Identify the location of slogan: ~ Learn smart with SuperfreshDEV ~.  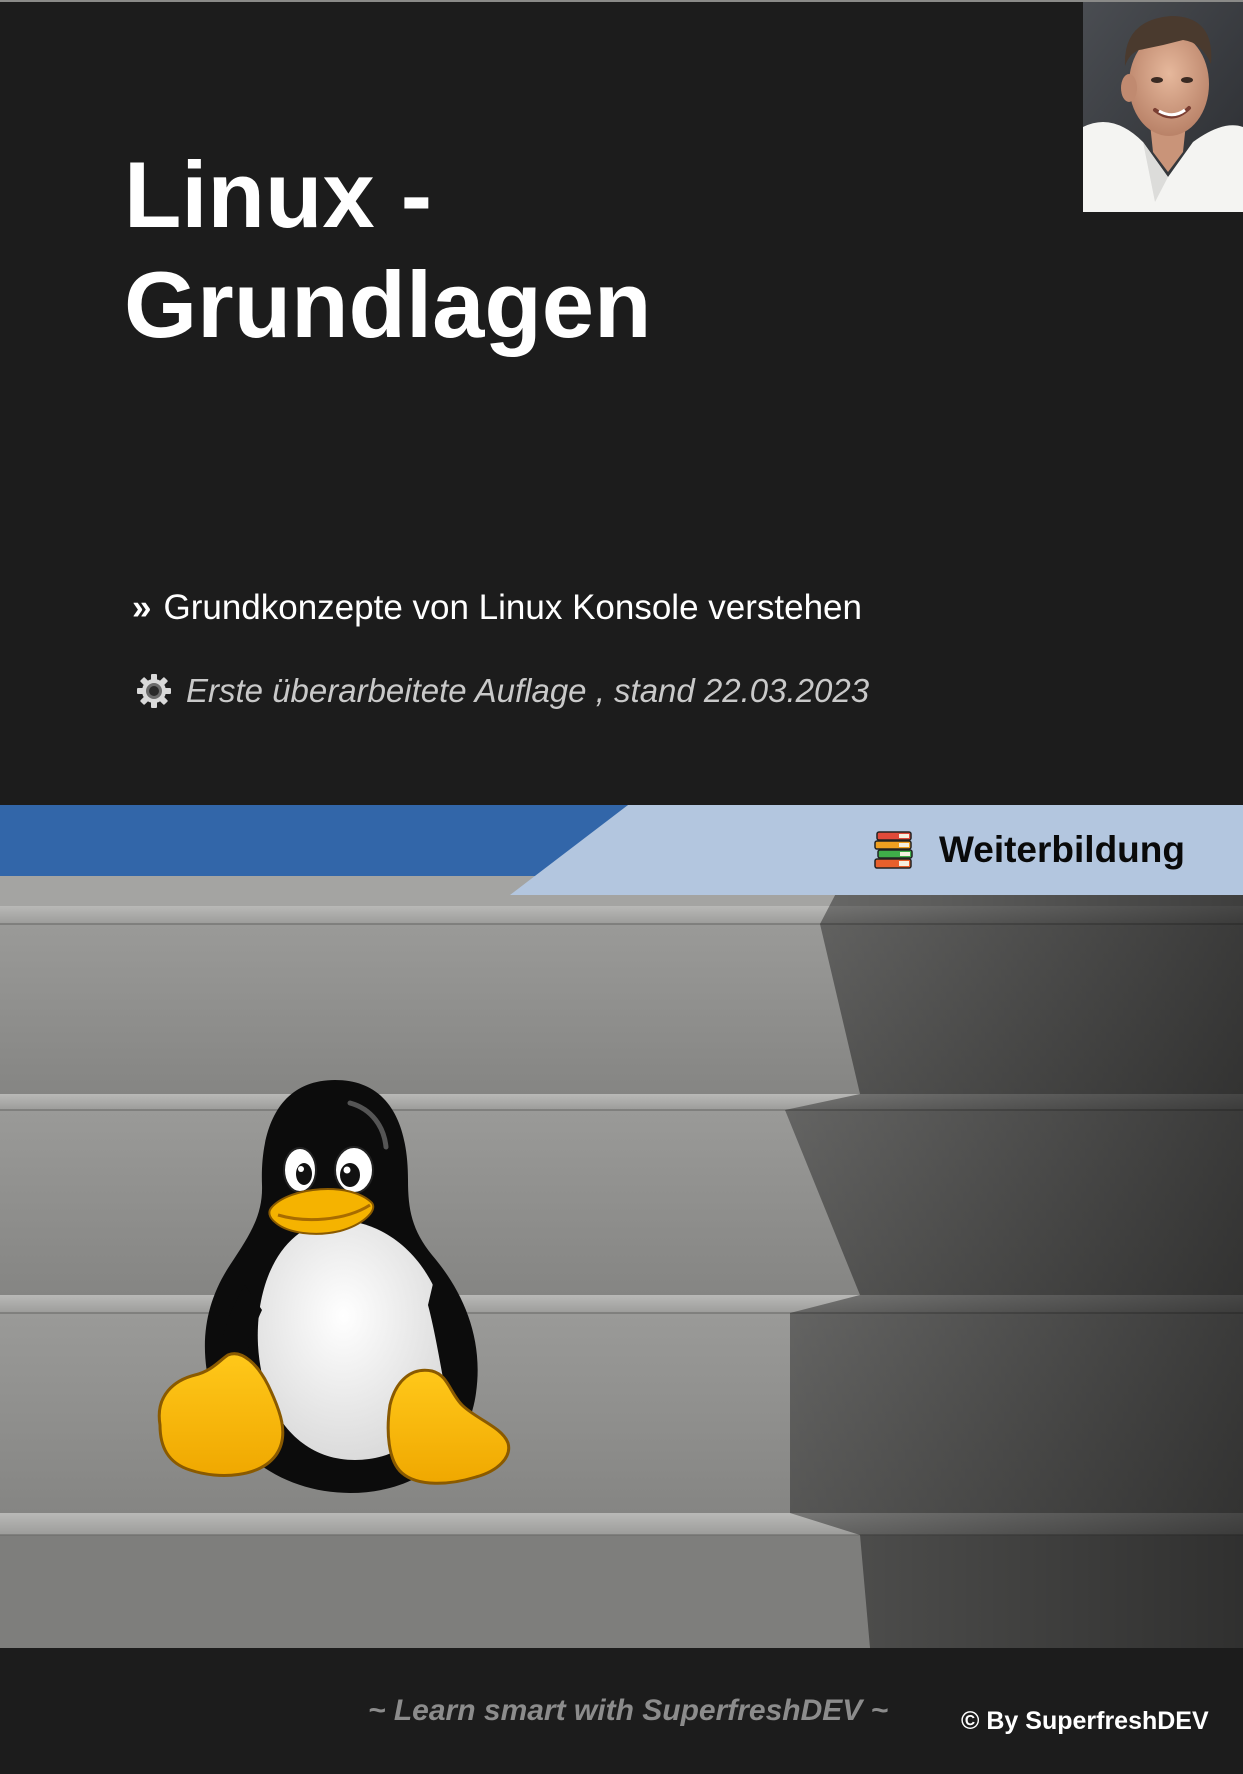
(628, 1710).